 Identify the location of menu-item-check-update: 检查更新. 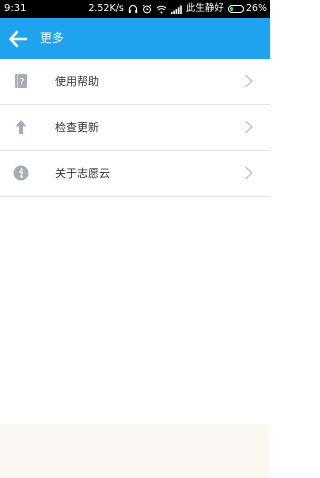
(135, 128).